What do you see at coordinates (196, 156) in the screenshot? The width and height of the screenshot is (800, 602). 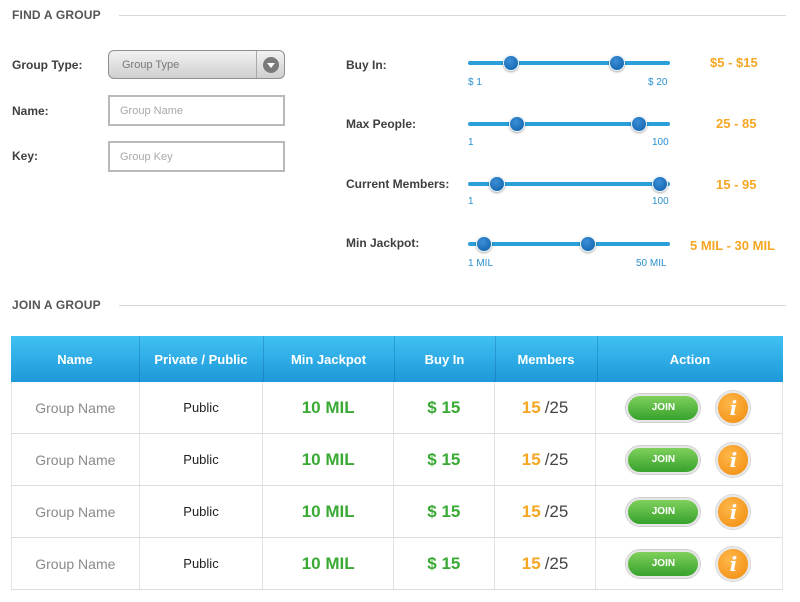 I see `group-key-input` at bounding box center [196, 156].